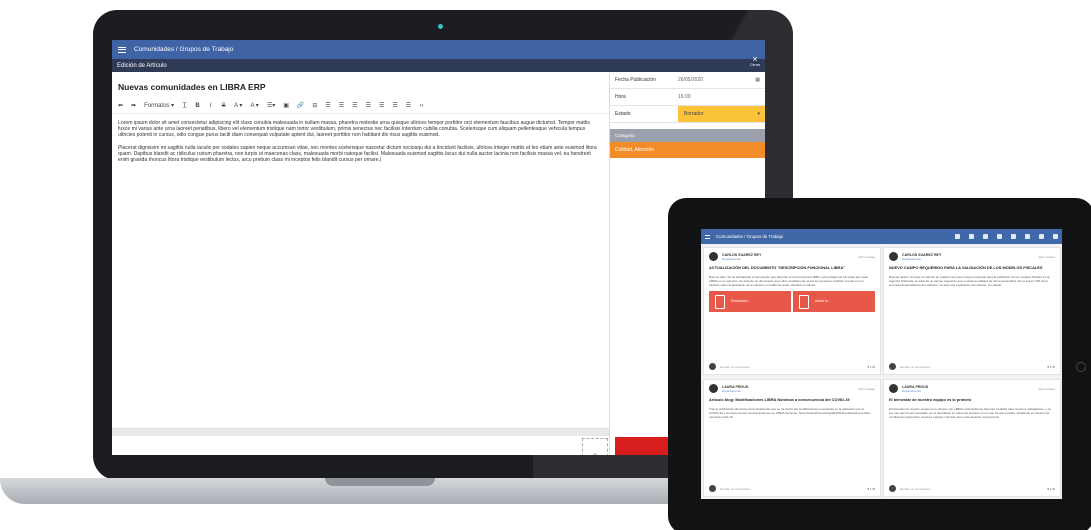 The height and width of the screenshot is (530, 1091). Describe the element at coordinates (360, 85) in the screenshot. I see `article-title-input: Nuevas comunidades en LIBRA ERP` at that location.